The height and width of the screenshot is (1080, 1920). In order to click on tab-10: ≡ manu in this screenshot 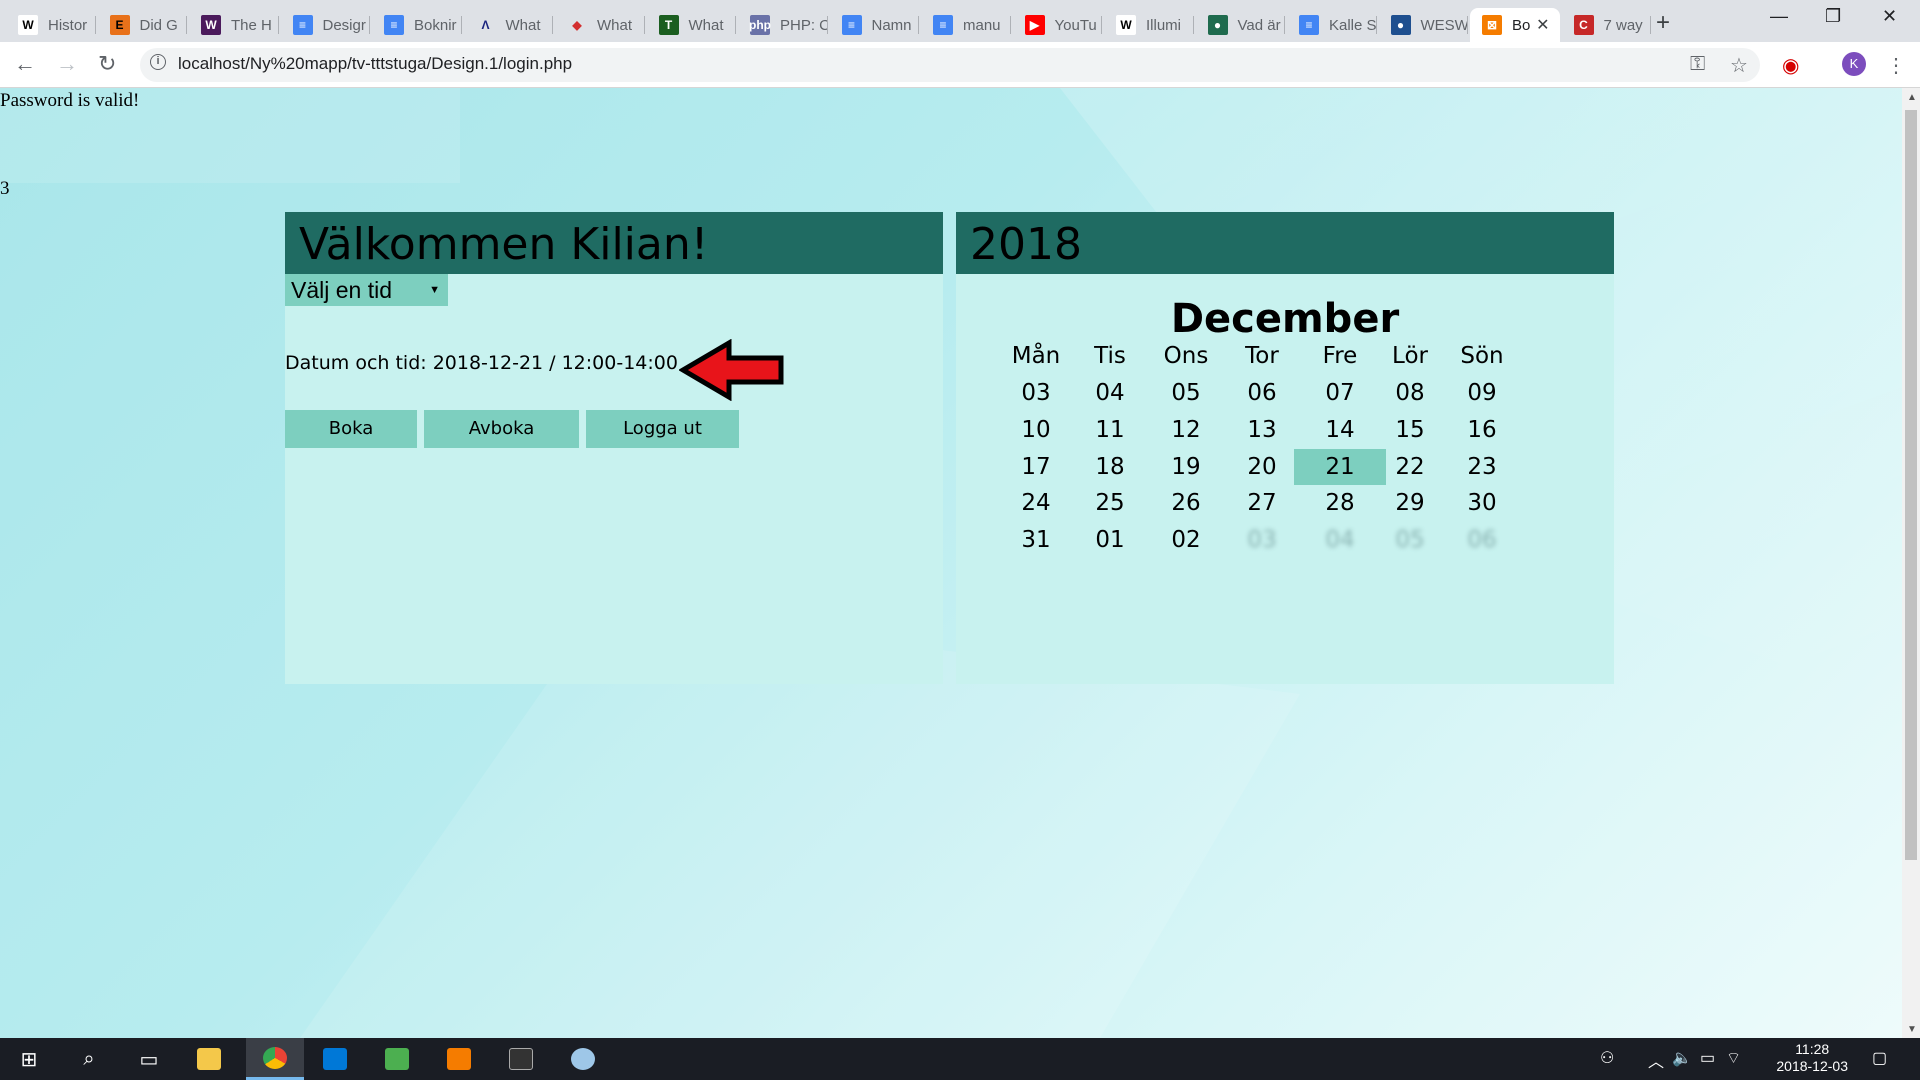, I will do `click(966, 25)`.